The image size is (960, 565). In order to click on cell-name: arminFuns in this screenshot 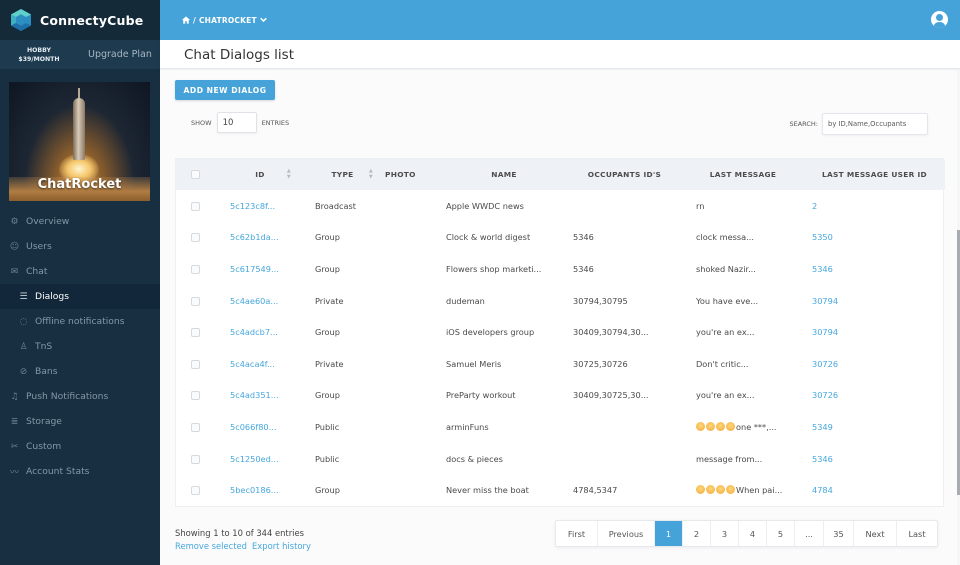, I will do `click(467, 426)`.